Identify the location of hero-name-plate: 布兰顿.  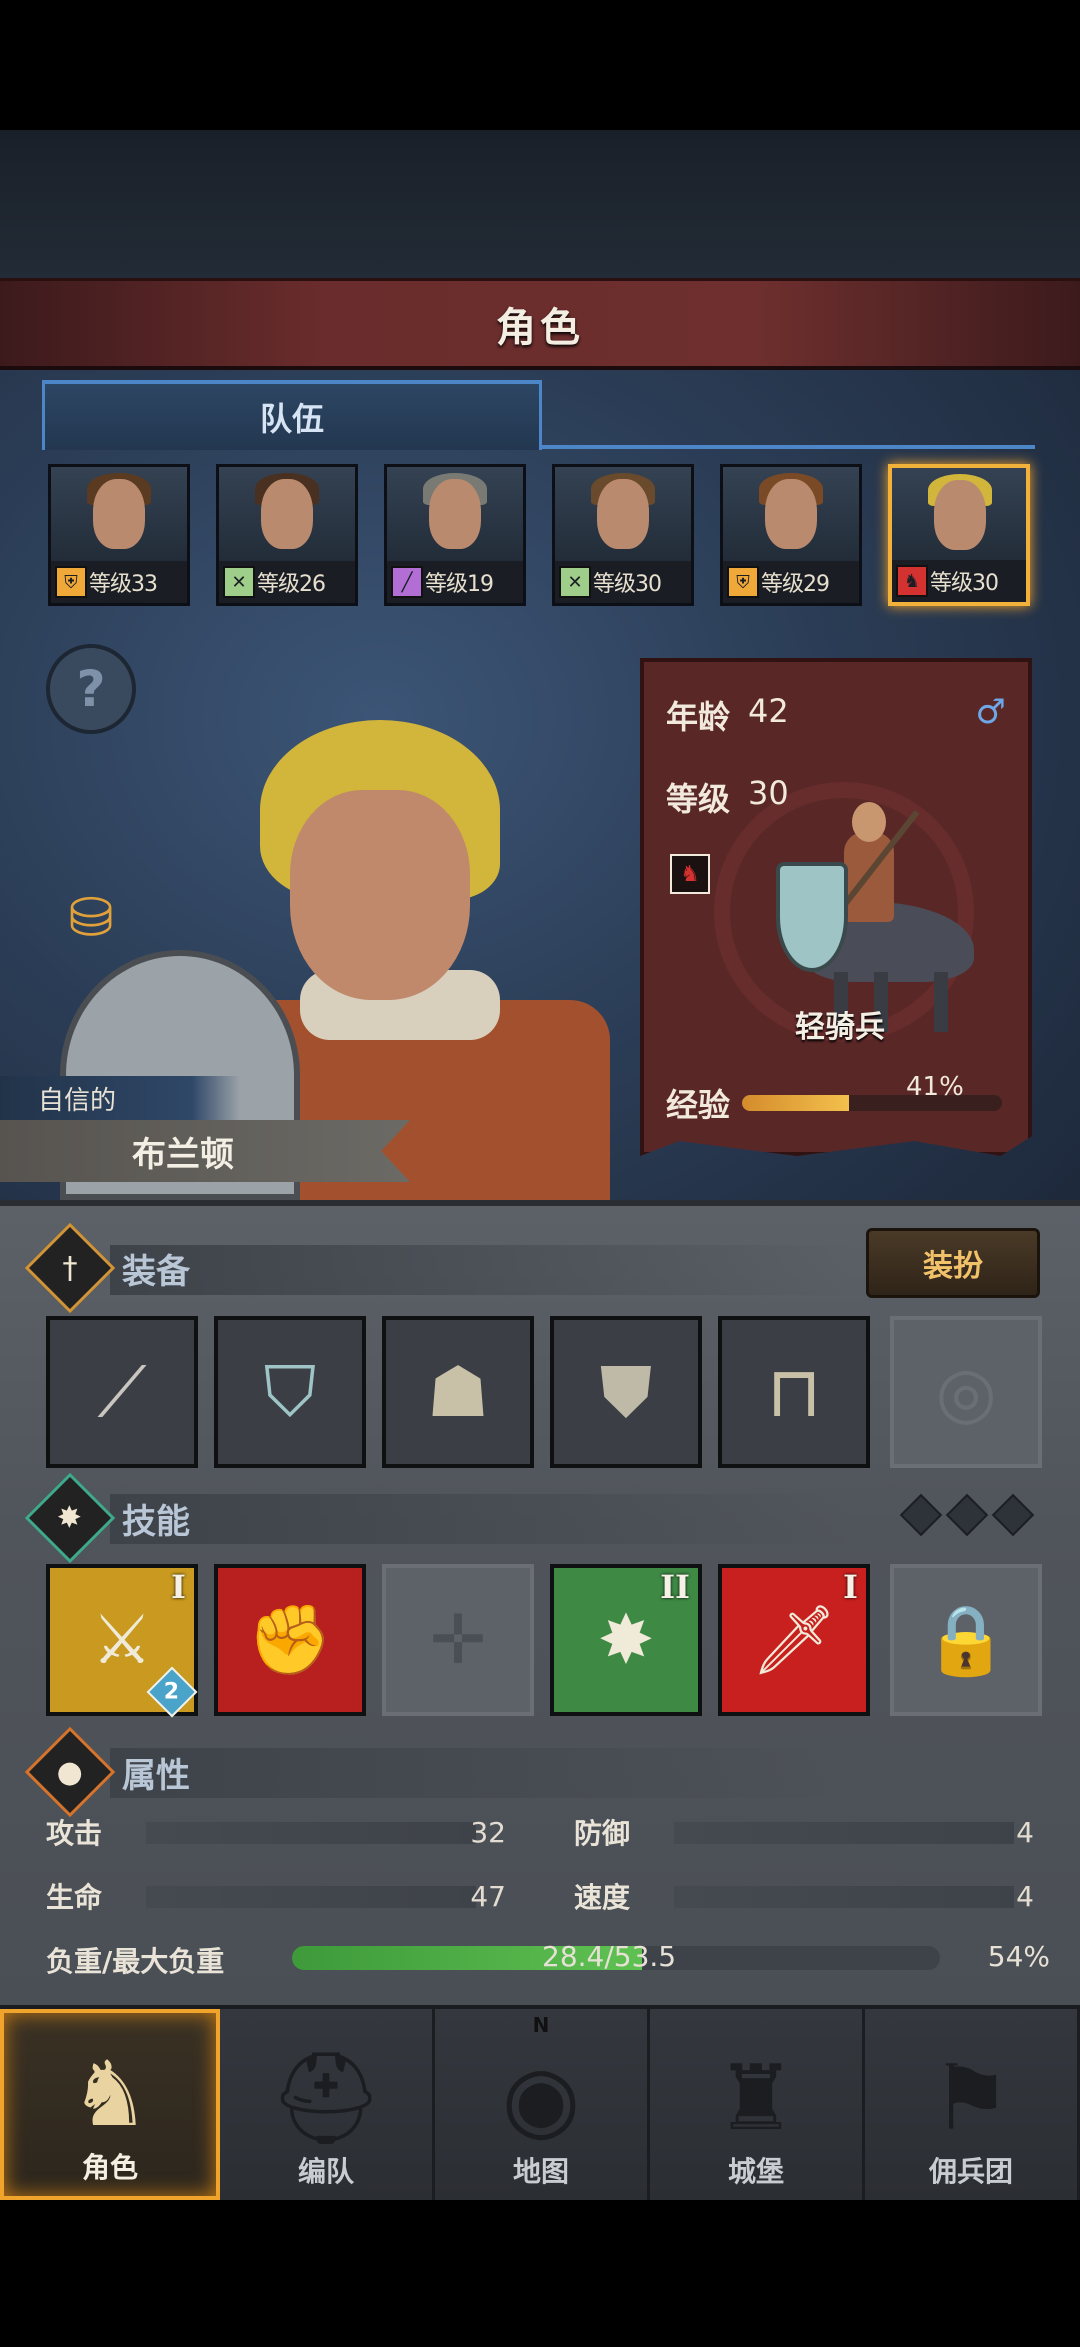
(205, 1151).